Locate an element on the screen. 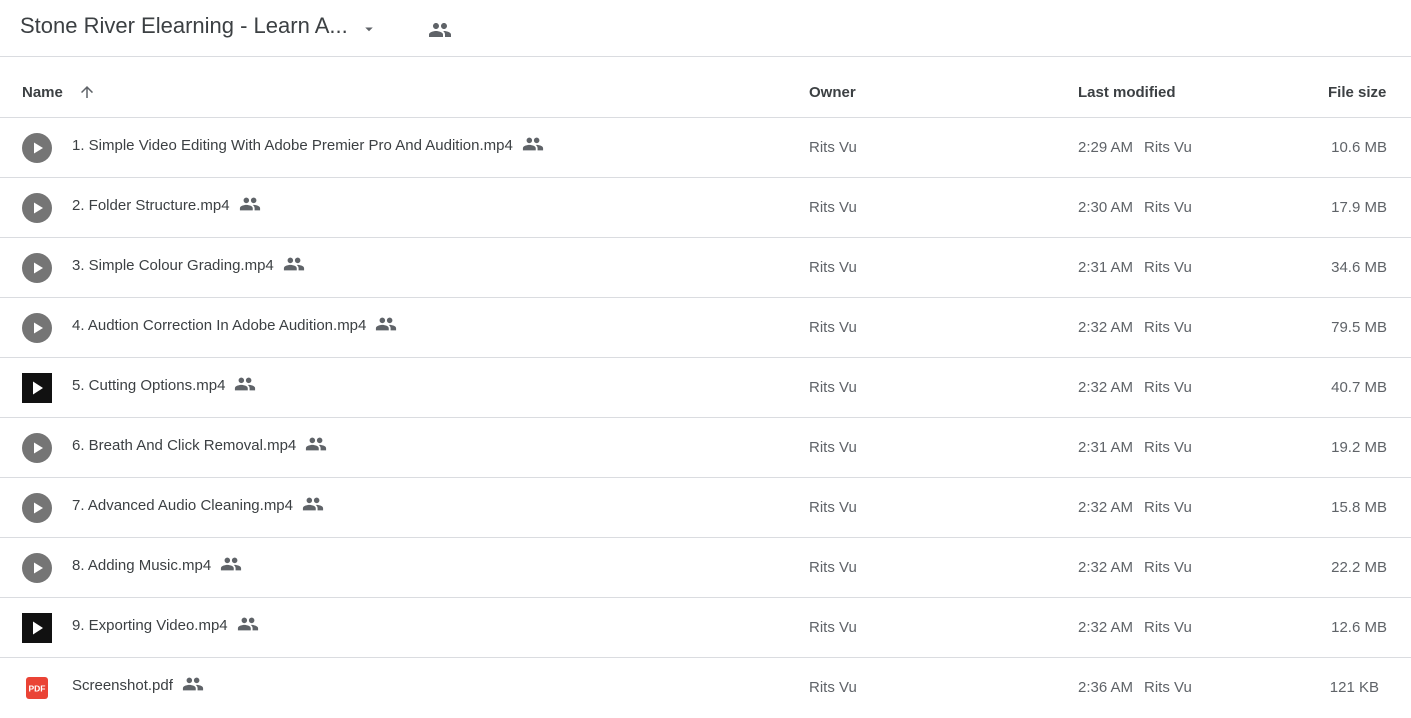 The height and width of the screenshot is (718, 1411). pdf-icon: PDF is located at coordinates (37, 688).